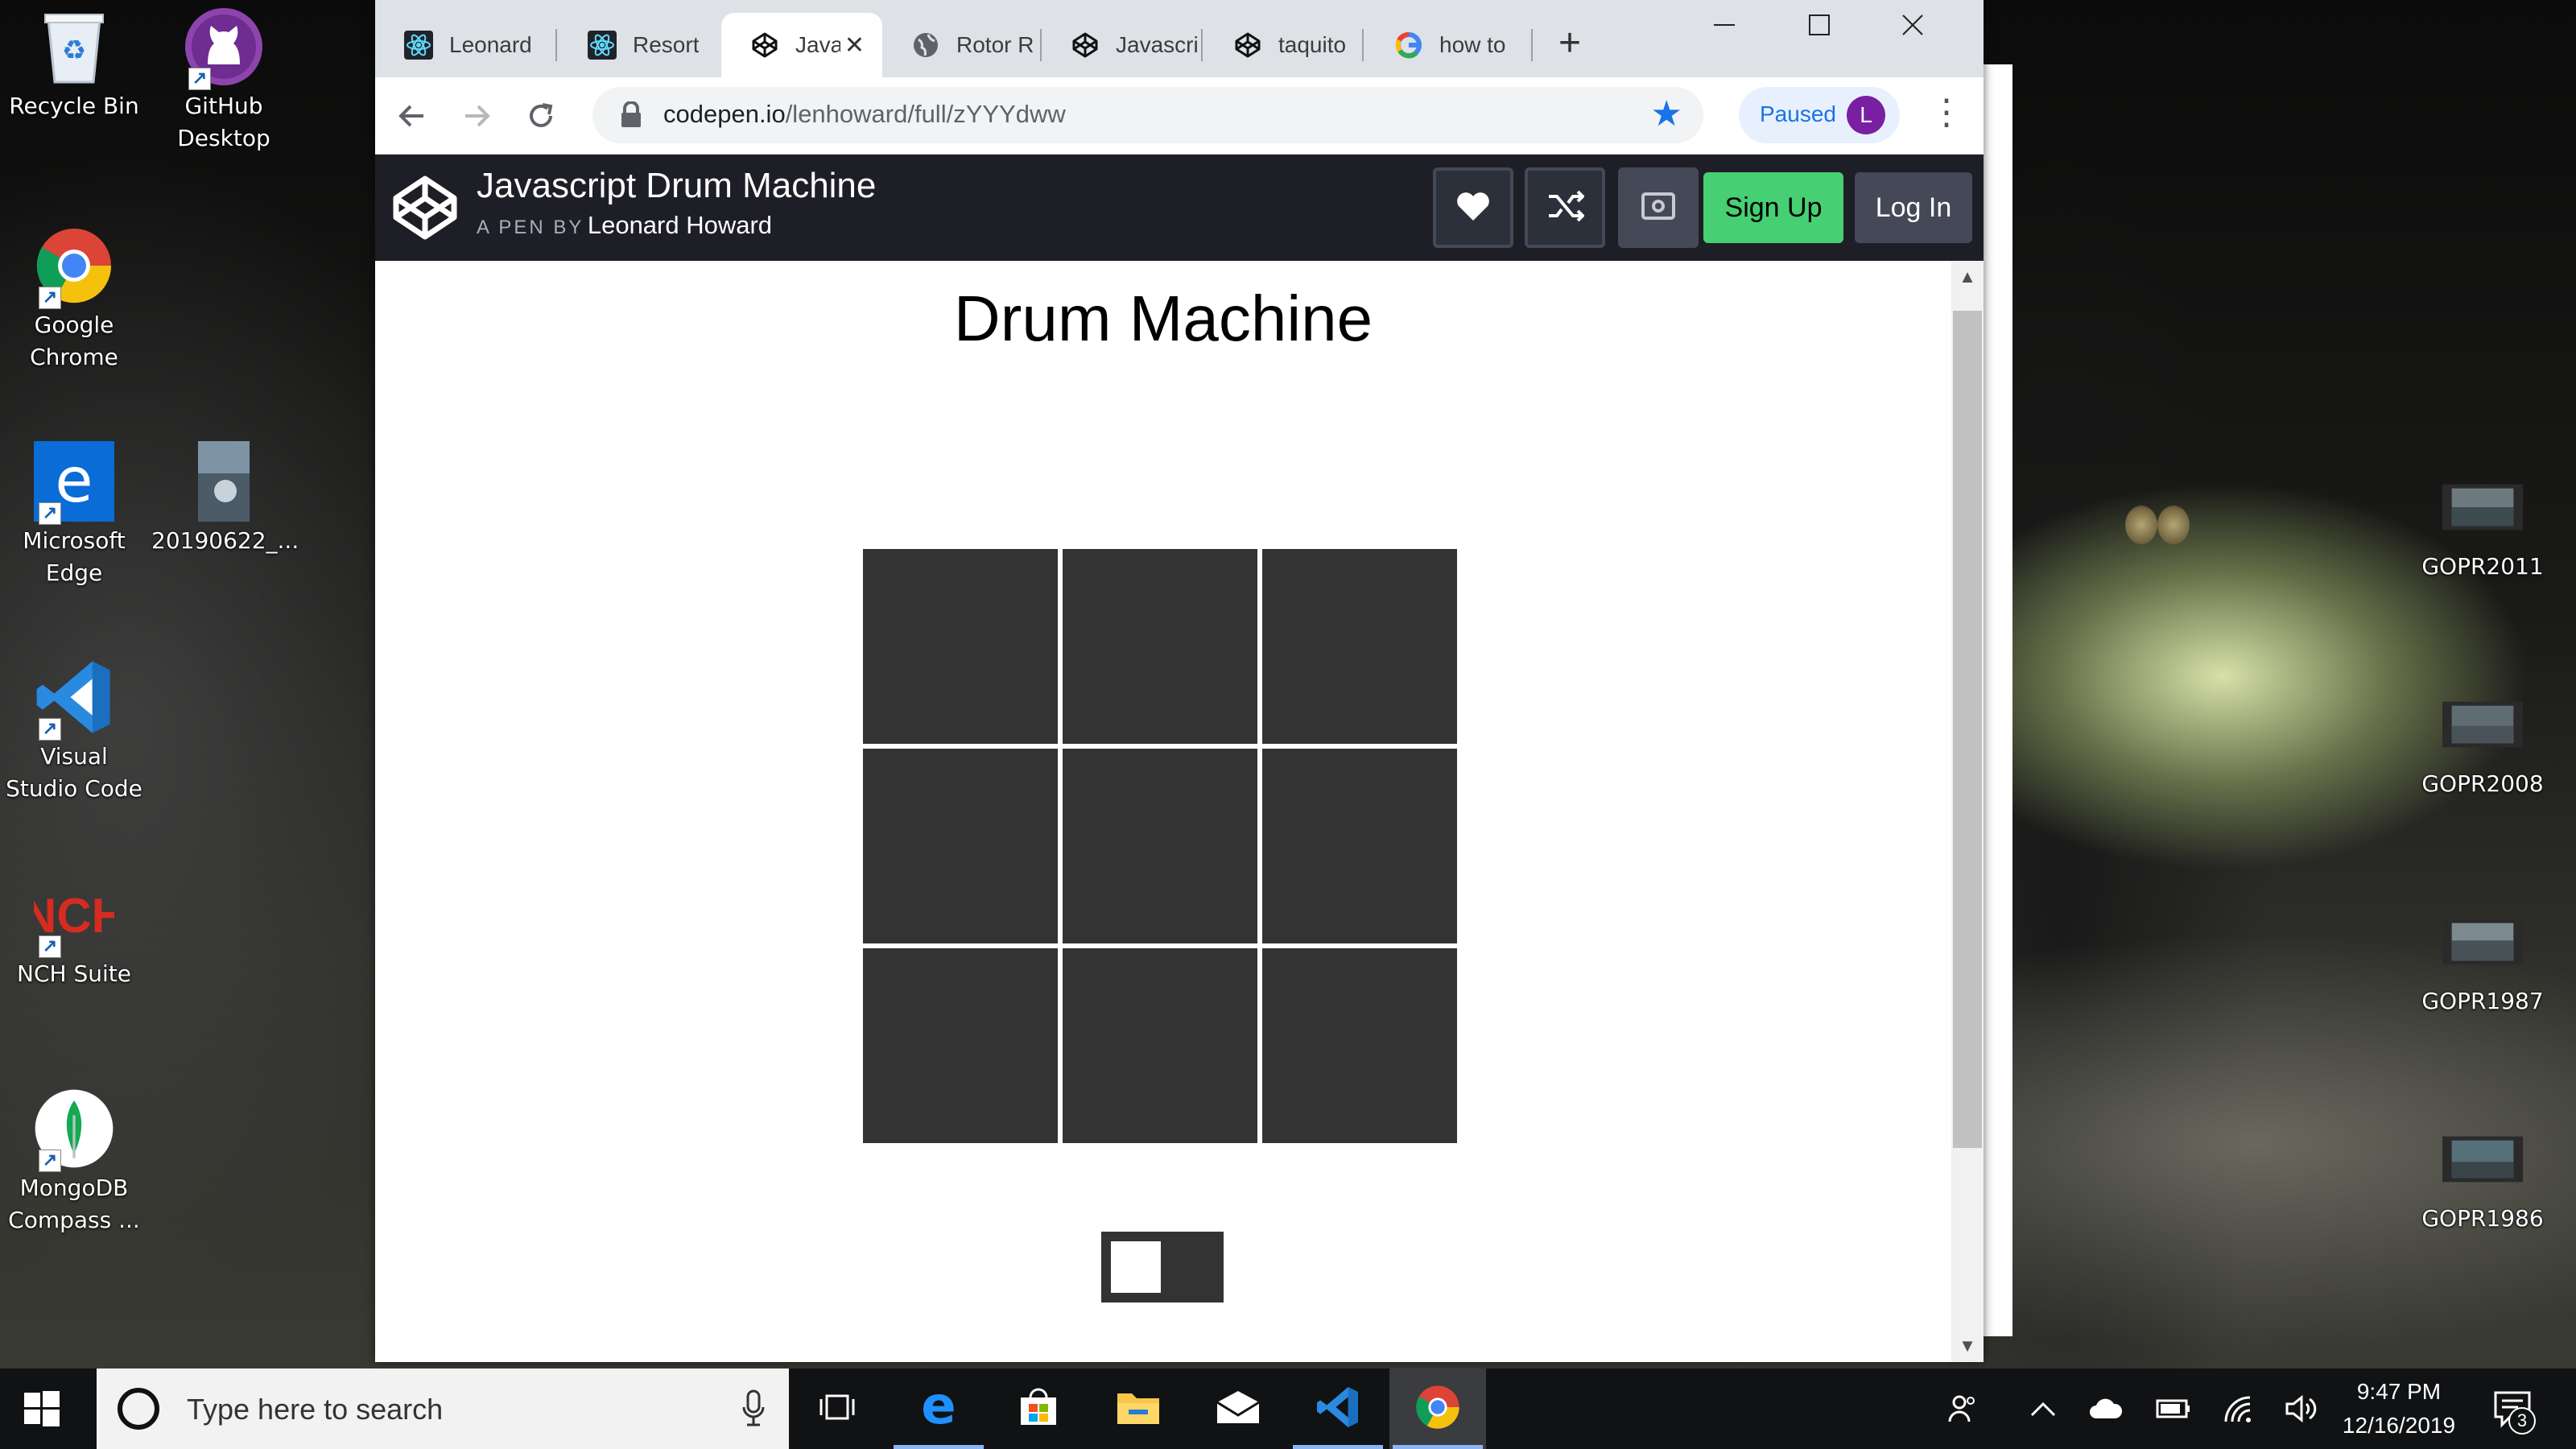 The image size is (2576, 1449). I want to click on battery-icon, so click(2173, 1408).